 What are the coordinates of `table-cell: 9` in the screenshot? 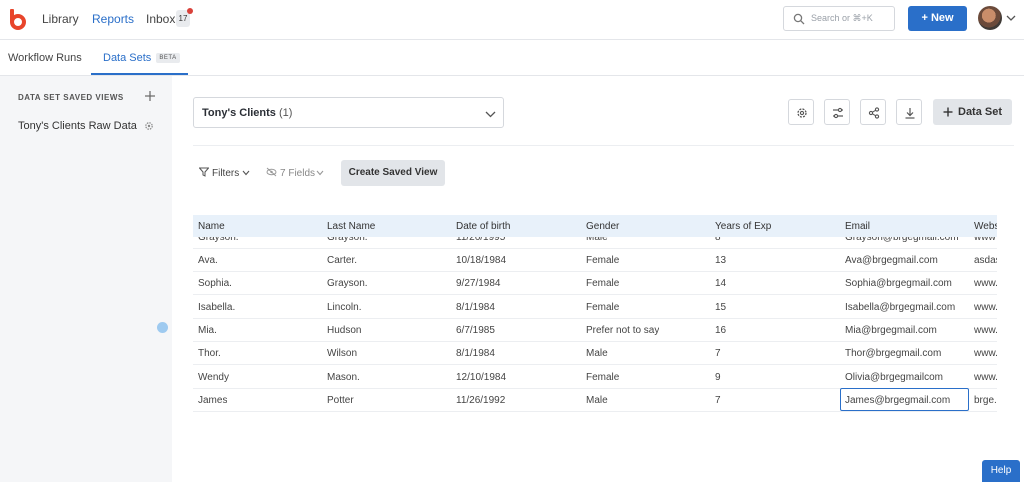 It's located at (718, 377).